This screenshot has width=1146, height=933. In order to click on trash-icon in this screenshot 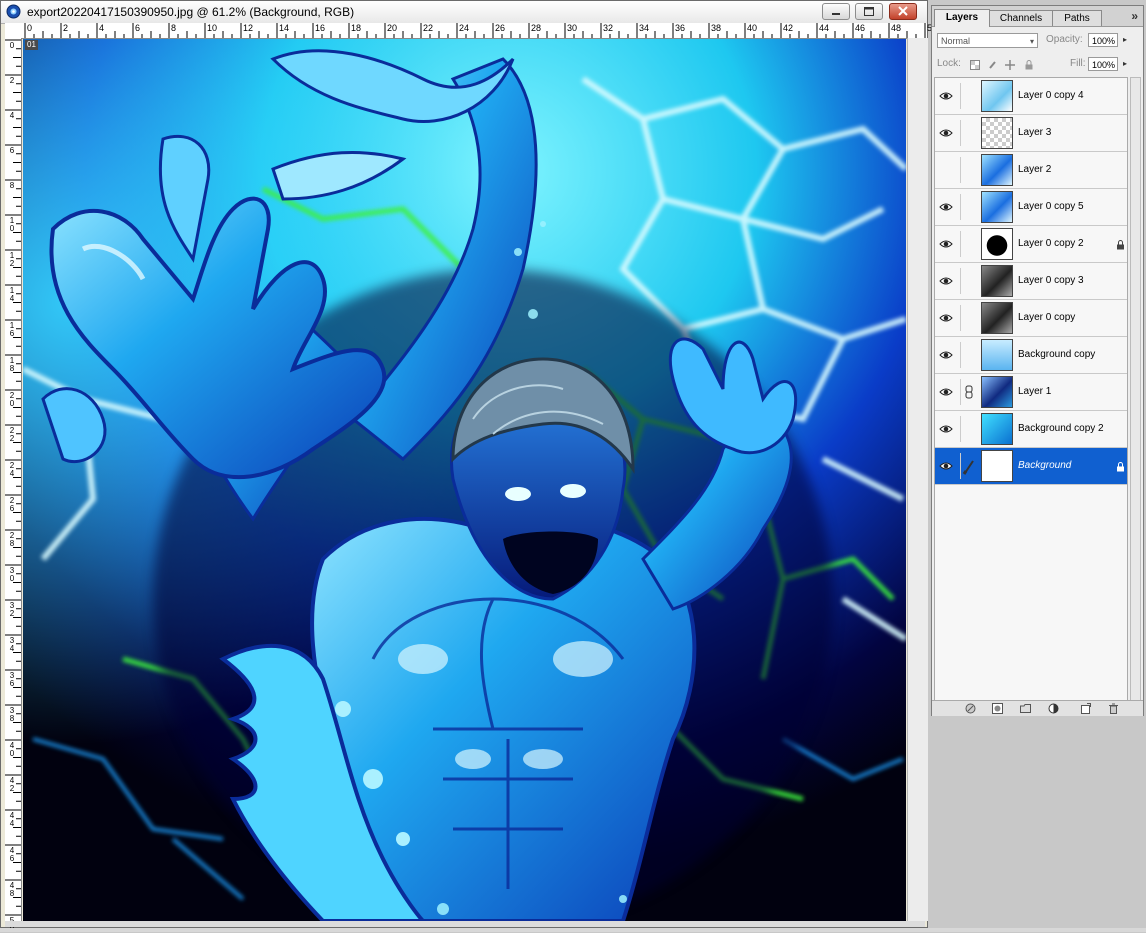, I will do `click(1113, 708)`.